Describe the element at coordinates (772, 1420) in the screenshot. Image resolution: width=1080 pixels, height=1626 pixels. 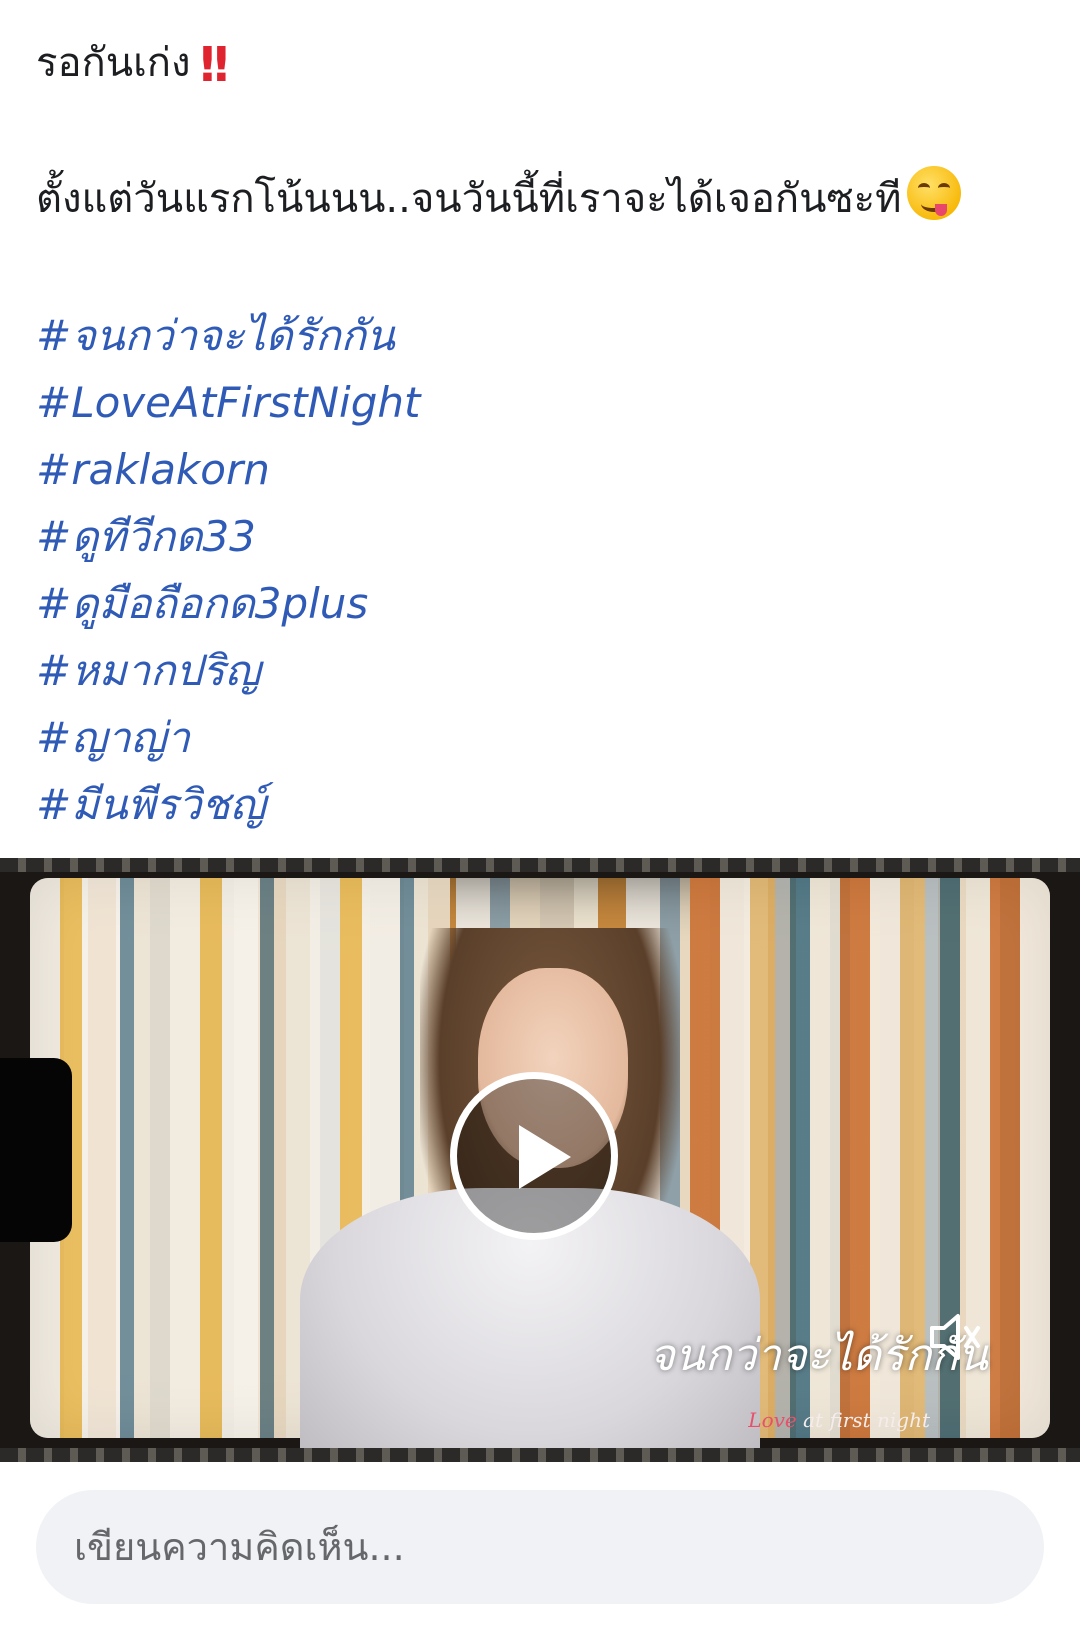
I see `video-subcaption-accent: Love` at that location.